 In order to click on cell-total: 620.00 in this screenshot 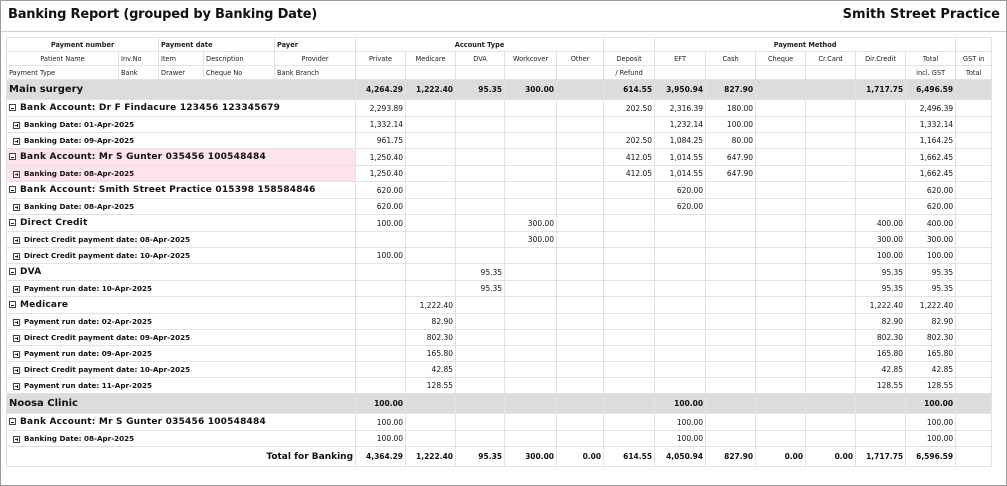, I will do `click(931, 206)`.